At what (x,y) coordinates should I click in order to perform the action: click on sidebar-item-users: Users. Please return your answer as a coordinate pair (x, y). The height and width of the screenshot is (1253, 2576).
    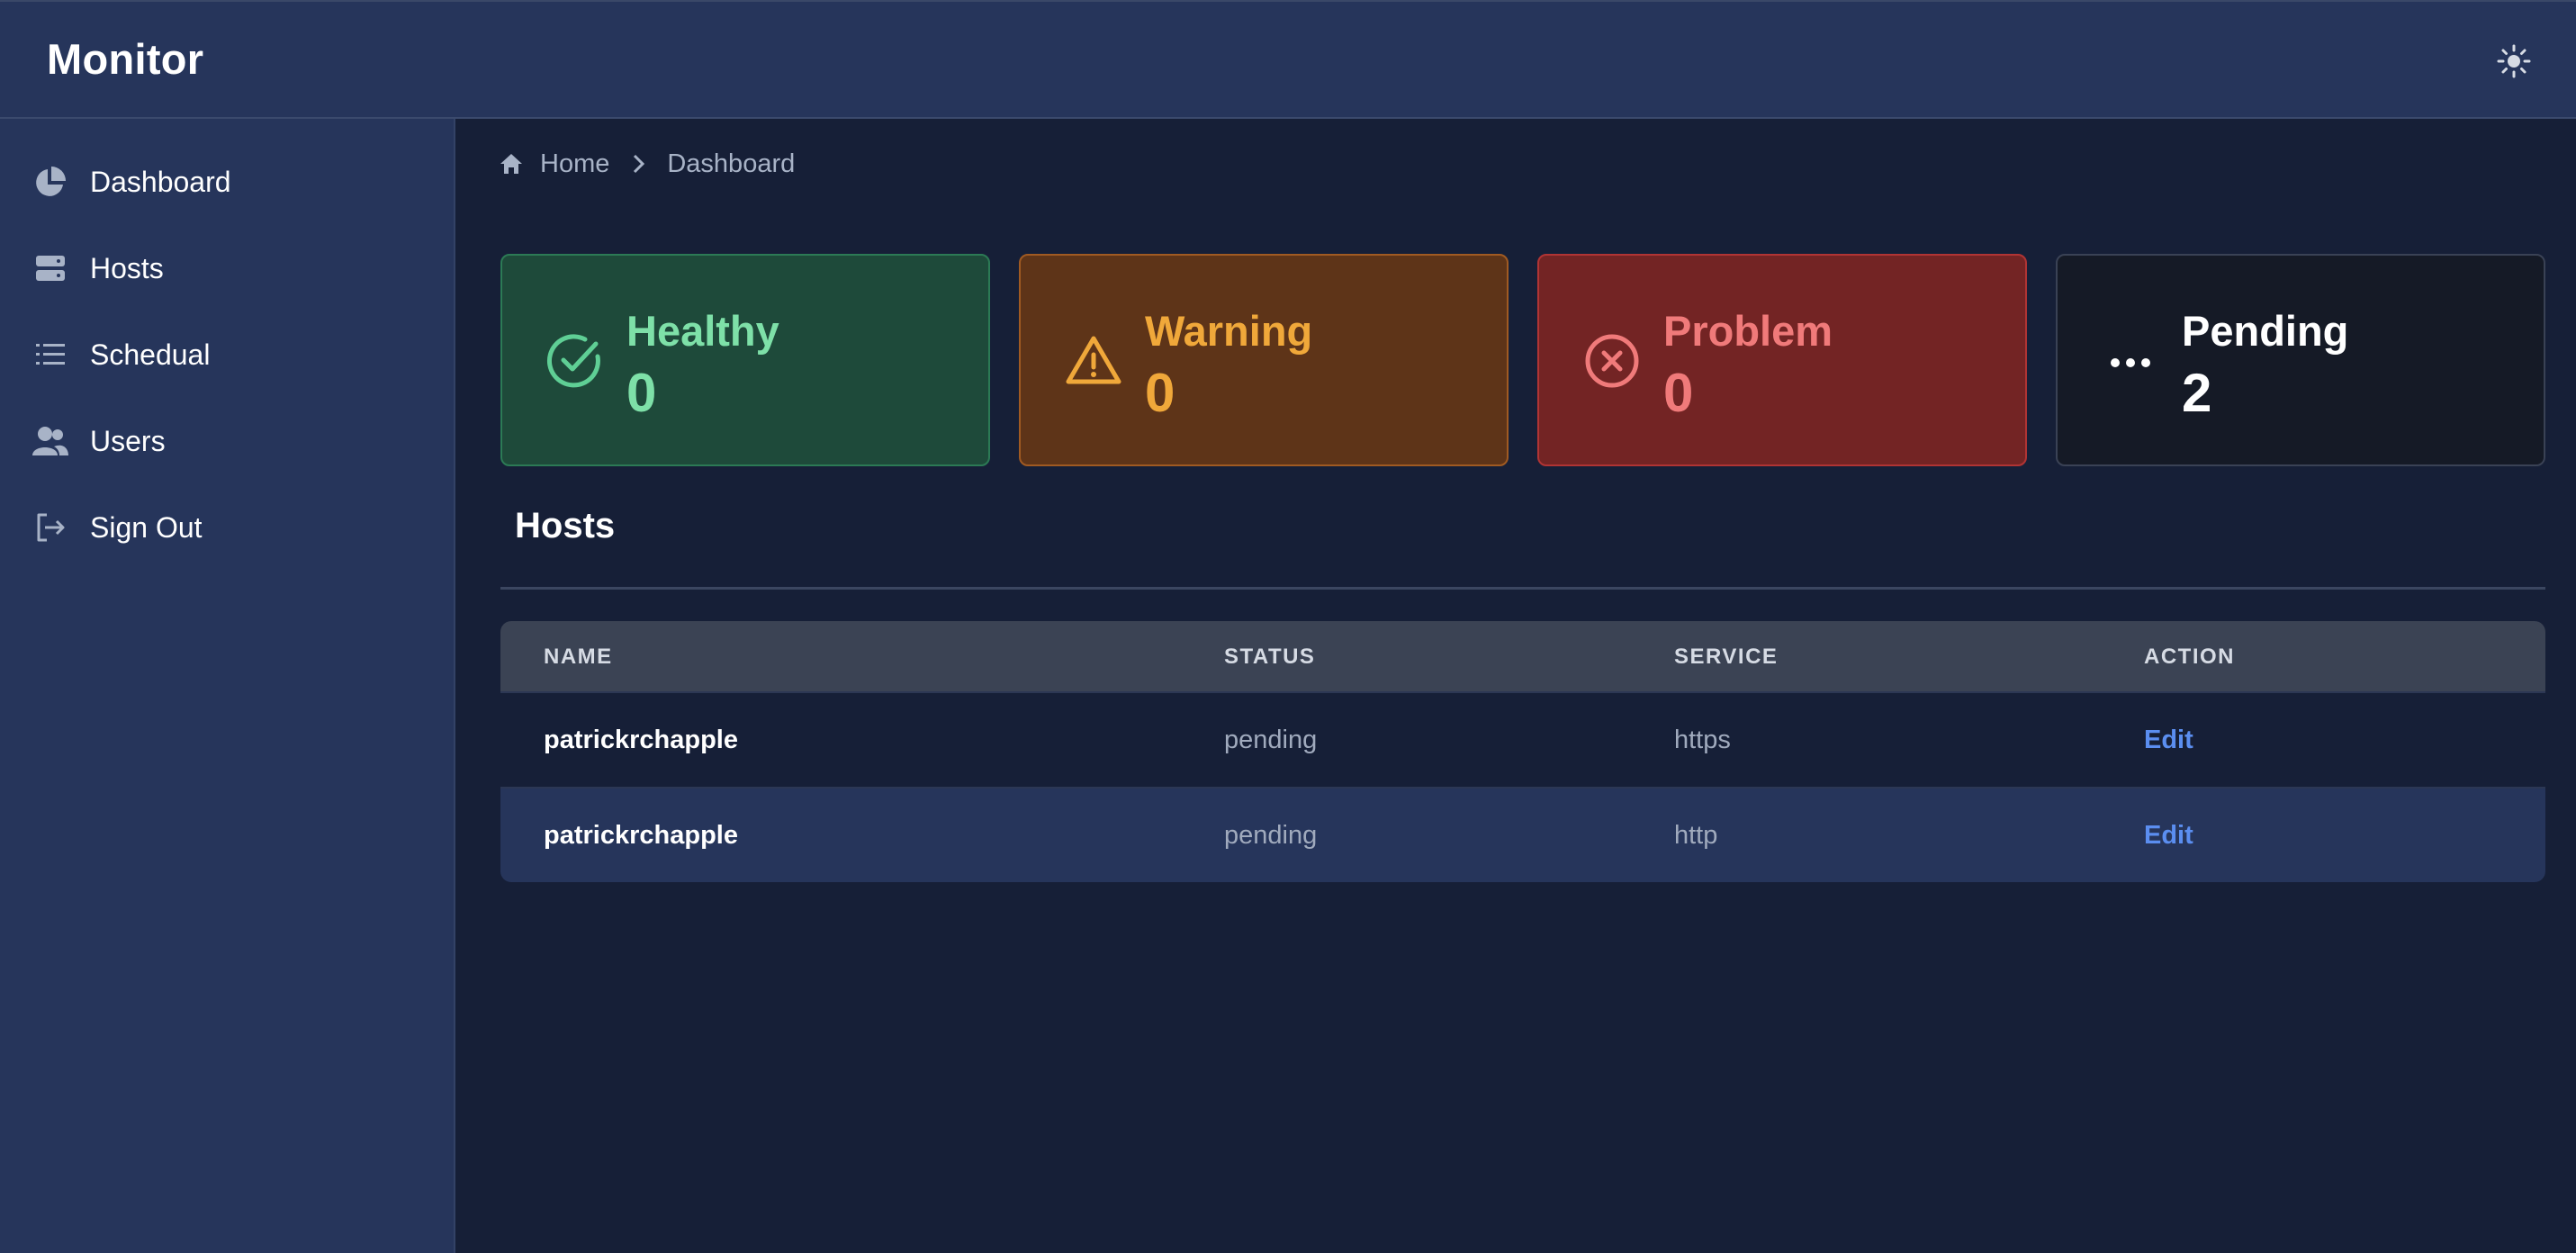
    Looking at the image, I should click on (227, 441).